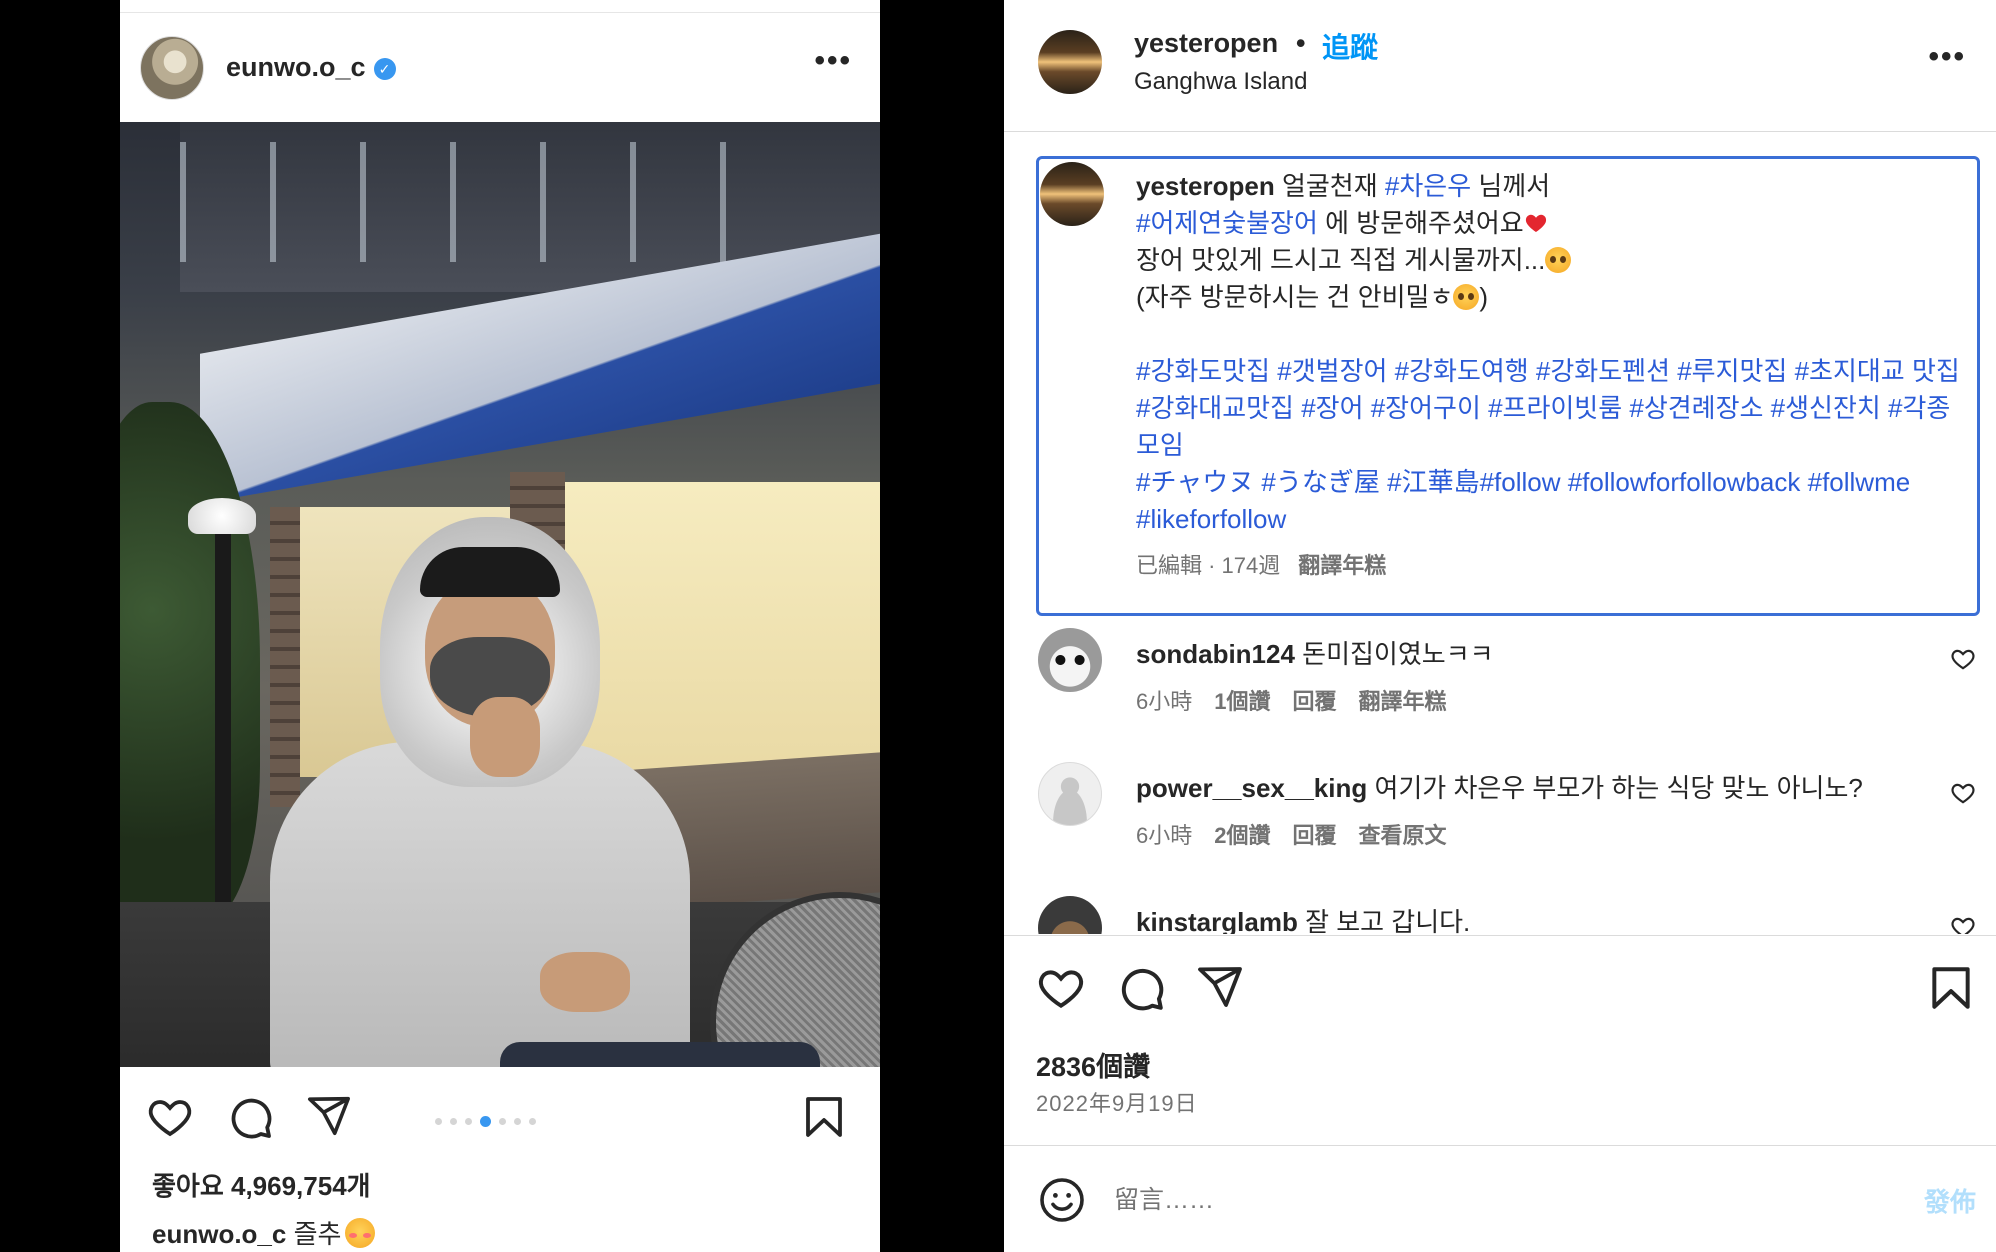 The width and height of the screenshot is (1996, 1252). What do you see at coordinates (500, 67) in the screenshot?
I see `embedded-post-header: eunwo.o_c ✓ •••` at bounding box center [500, 67].